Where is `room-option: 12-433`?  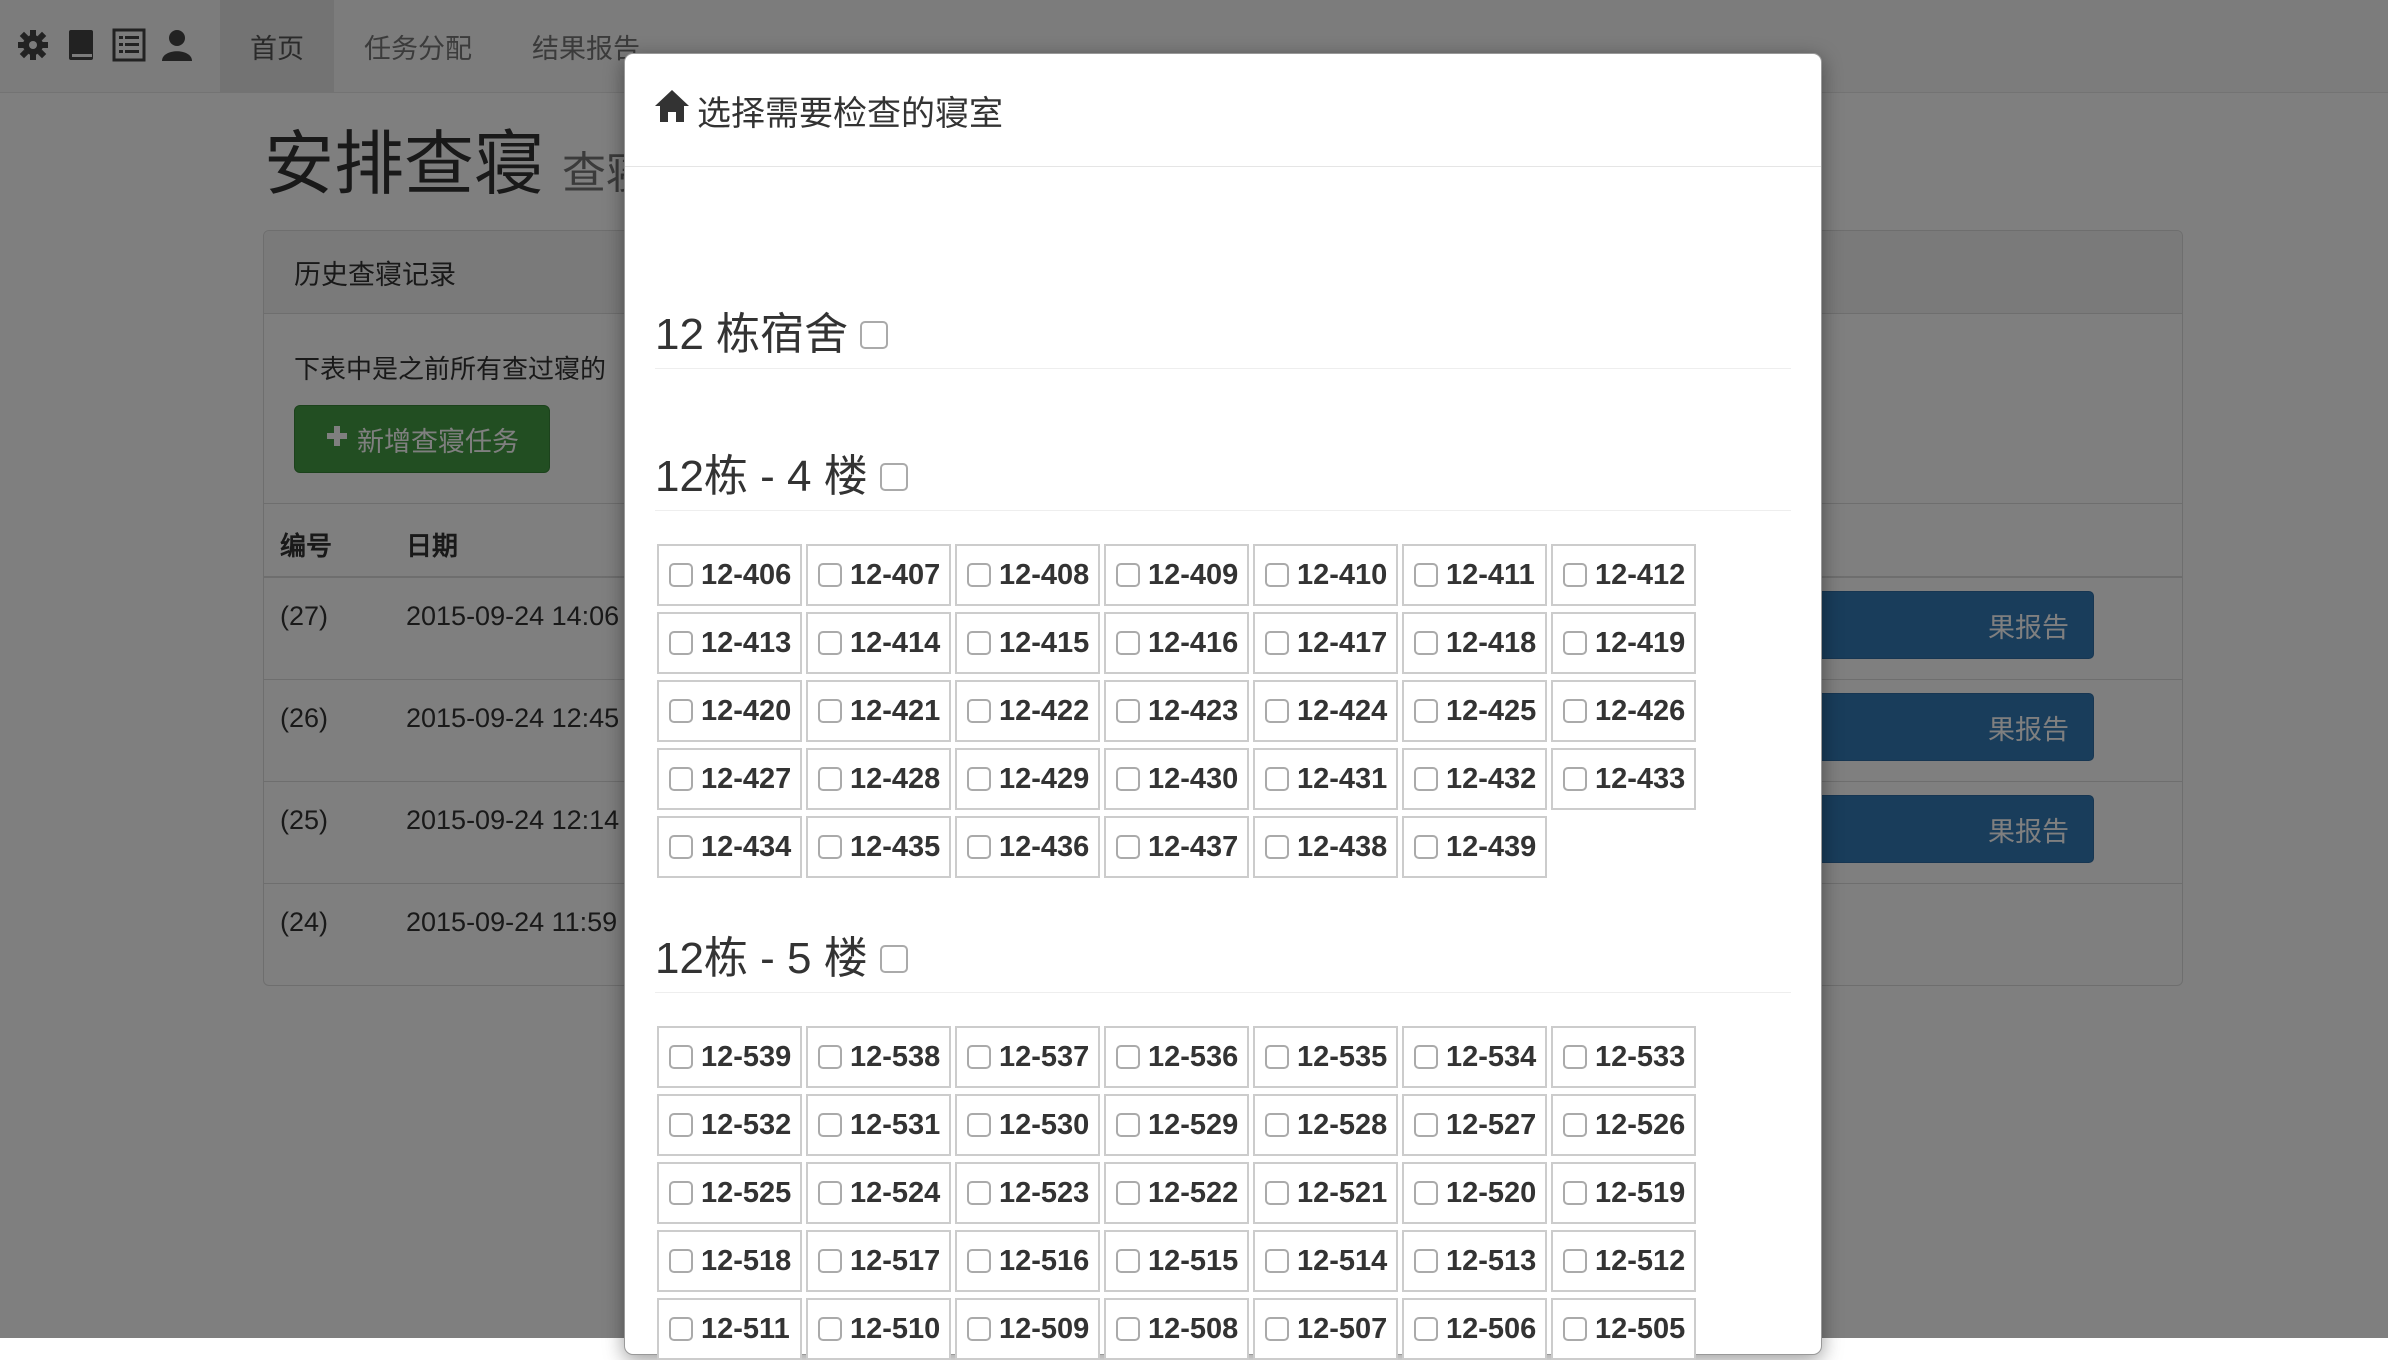 room-option: 12-433 is located at coordinates (1623, 779).